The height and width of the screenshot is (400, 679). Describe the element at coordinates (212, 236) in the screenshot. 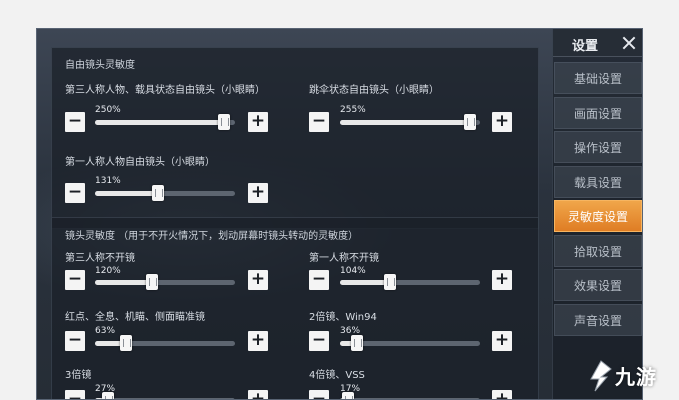

I see `camera-title: 镜头灵敏度 （用于不开火情况下，划动屏幕时镜头转动的灵敏度）` at that location.